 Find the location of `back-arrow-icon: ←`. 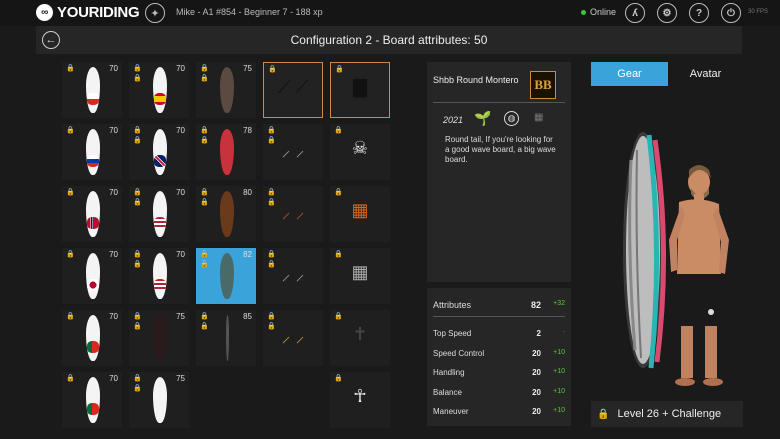

back-arrow-icon: ← is located at coordinates (51, 40).